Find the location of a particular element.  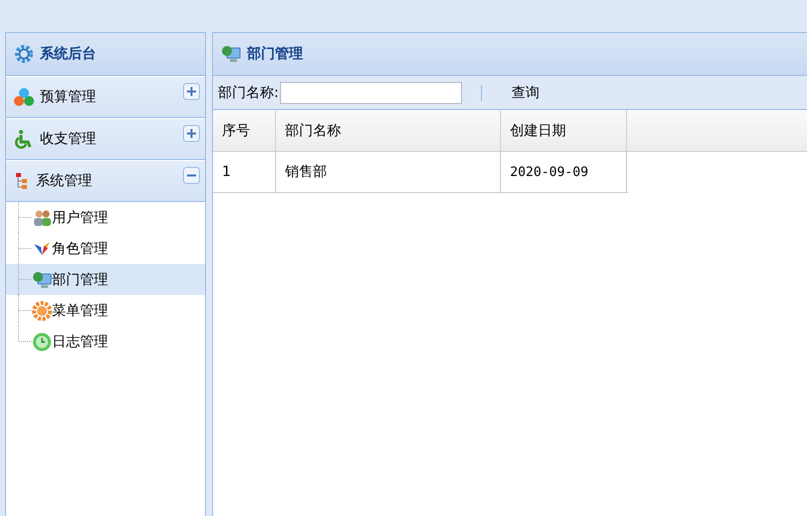

tree-item: 菜单管理 is located at coordinates (105, 310).